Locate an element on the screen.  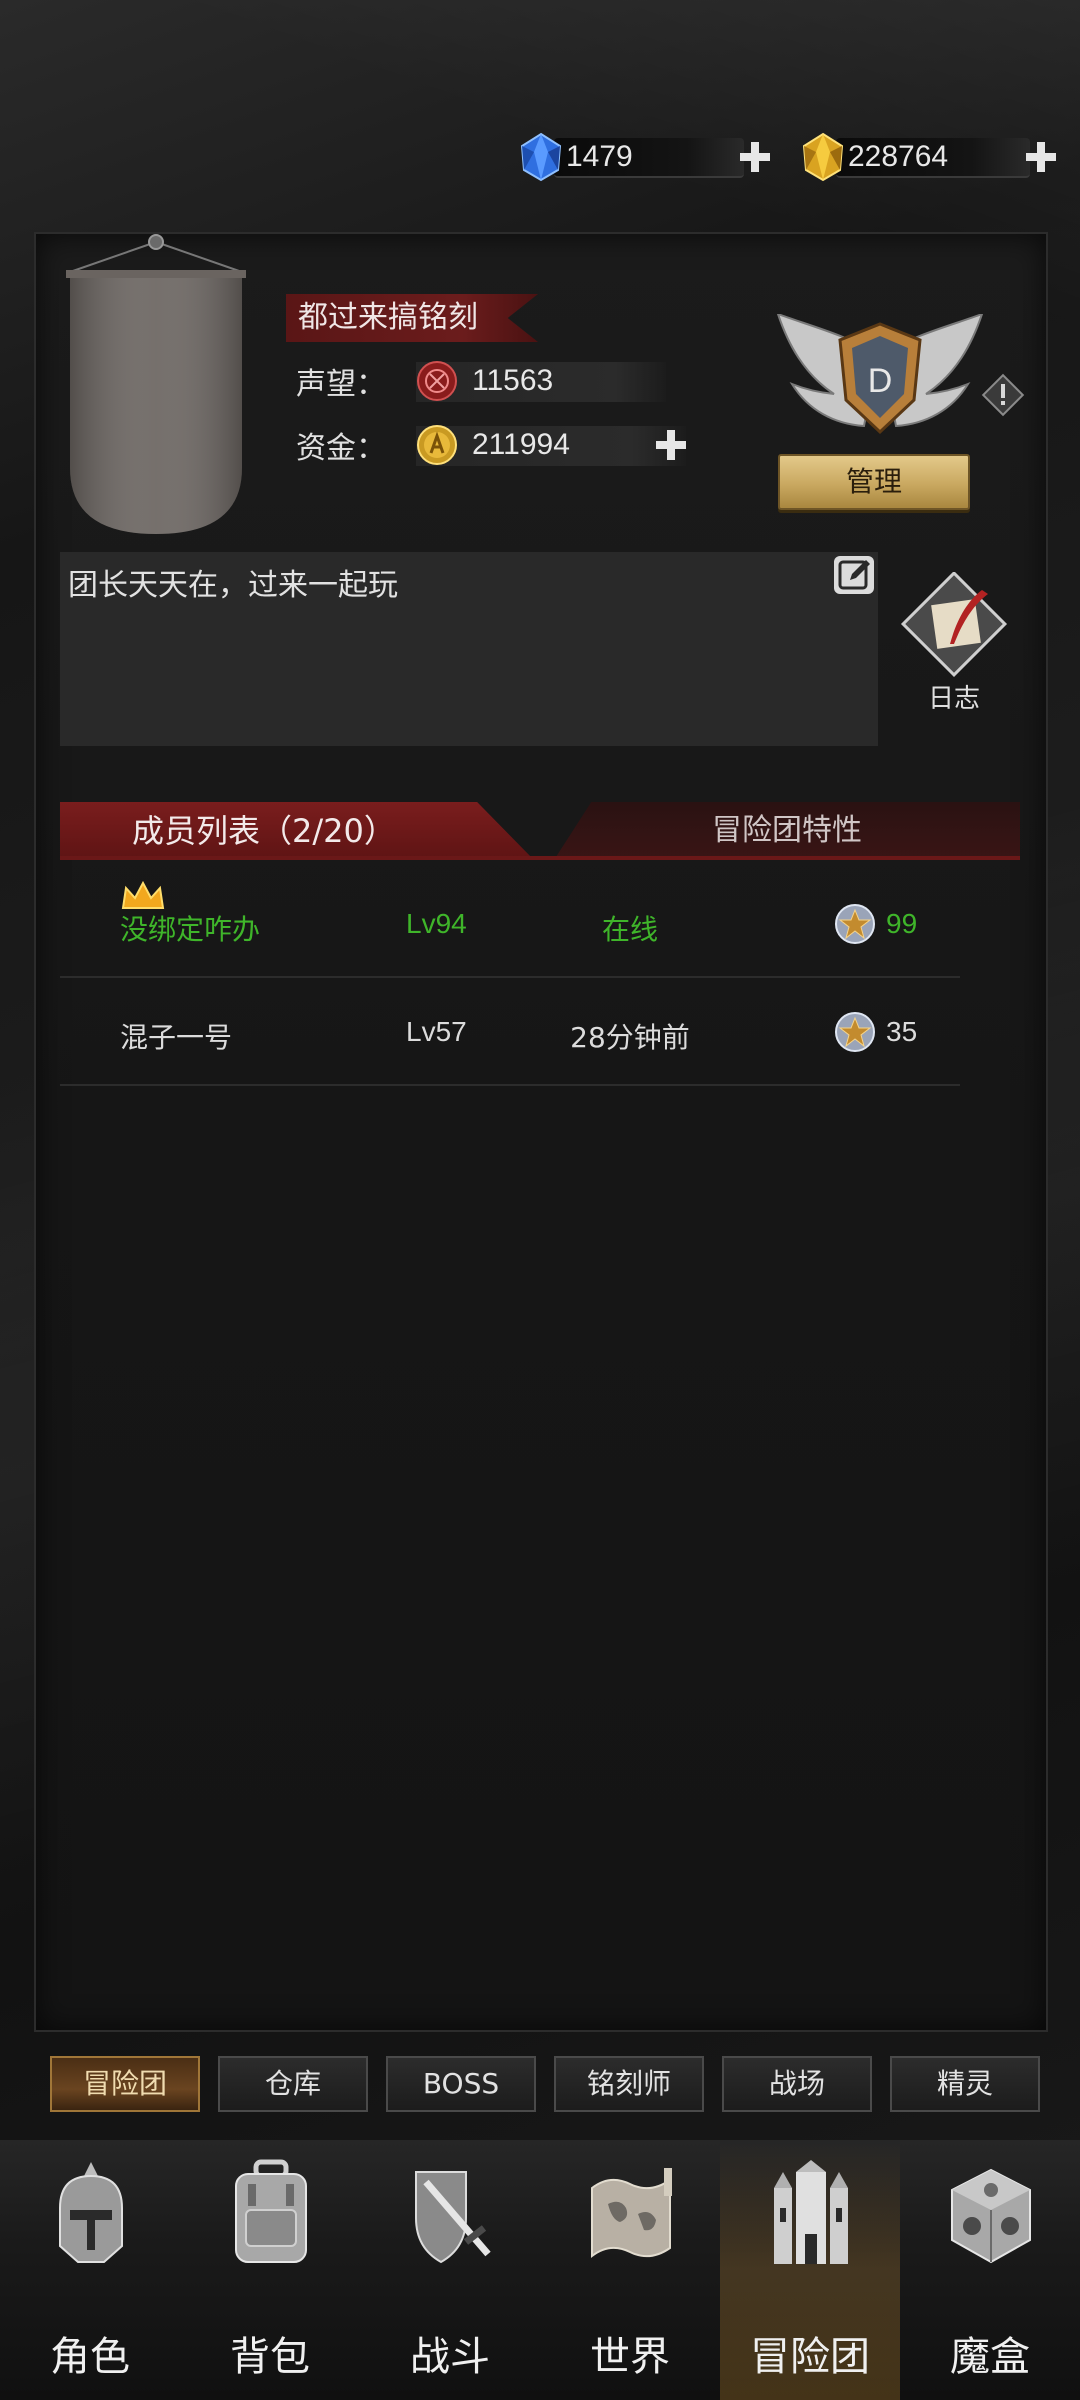
table-row: 混子一号 Lv57 28分钟前 35 is located at coordinates (510, 1032).